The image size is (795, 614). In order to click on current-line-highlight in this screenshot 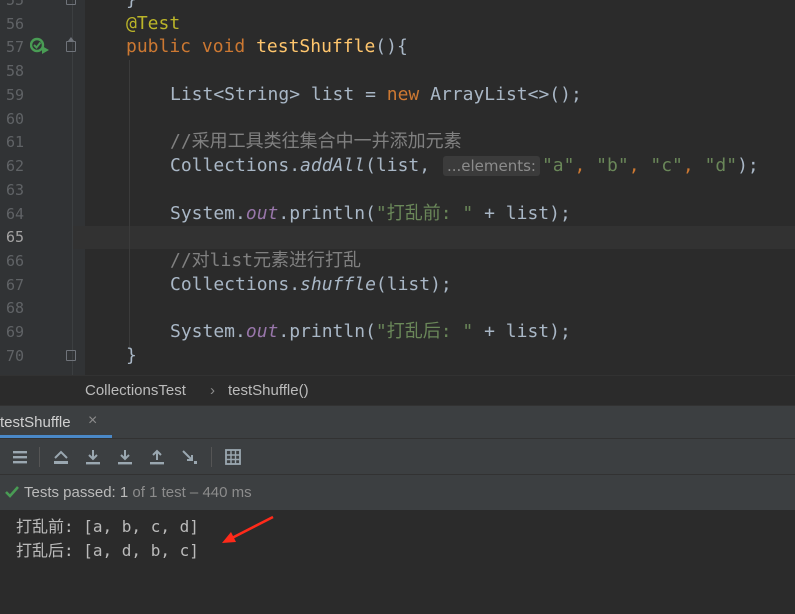, I will do `click(434, 237)`.